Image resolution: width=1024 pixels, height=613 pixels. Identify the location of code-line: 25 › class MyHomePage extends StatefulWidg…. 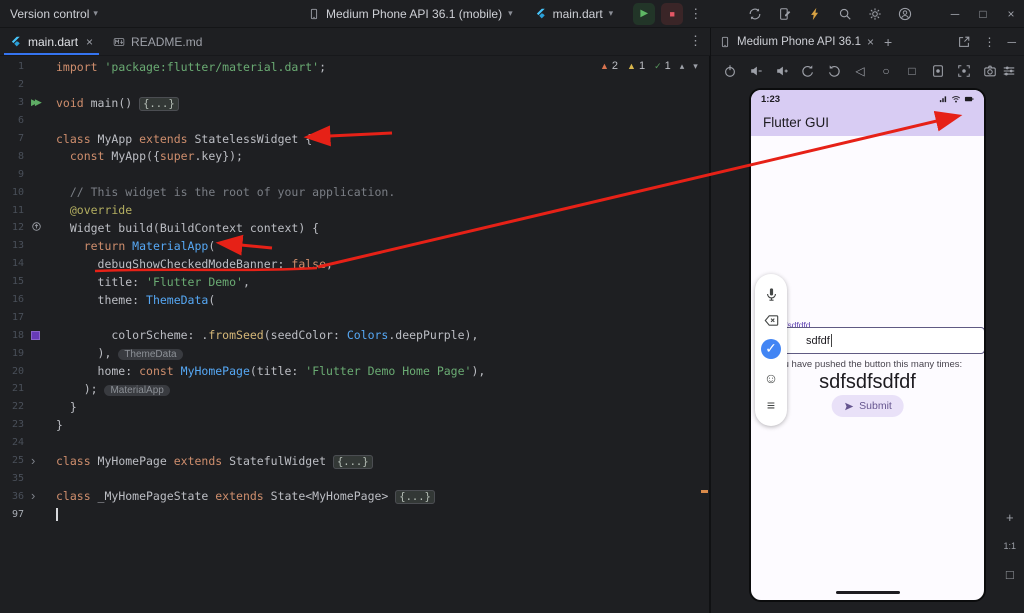
(354, 461).